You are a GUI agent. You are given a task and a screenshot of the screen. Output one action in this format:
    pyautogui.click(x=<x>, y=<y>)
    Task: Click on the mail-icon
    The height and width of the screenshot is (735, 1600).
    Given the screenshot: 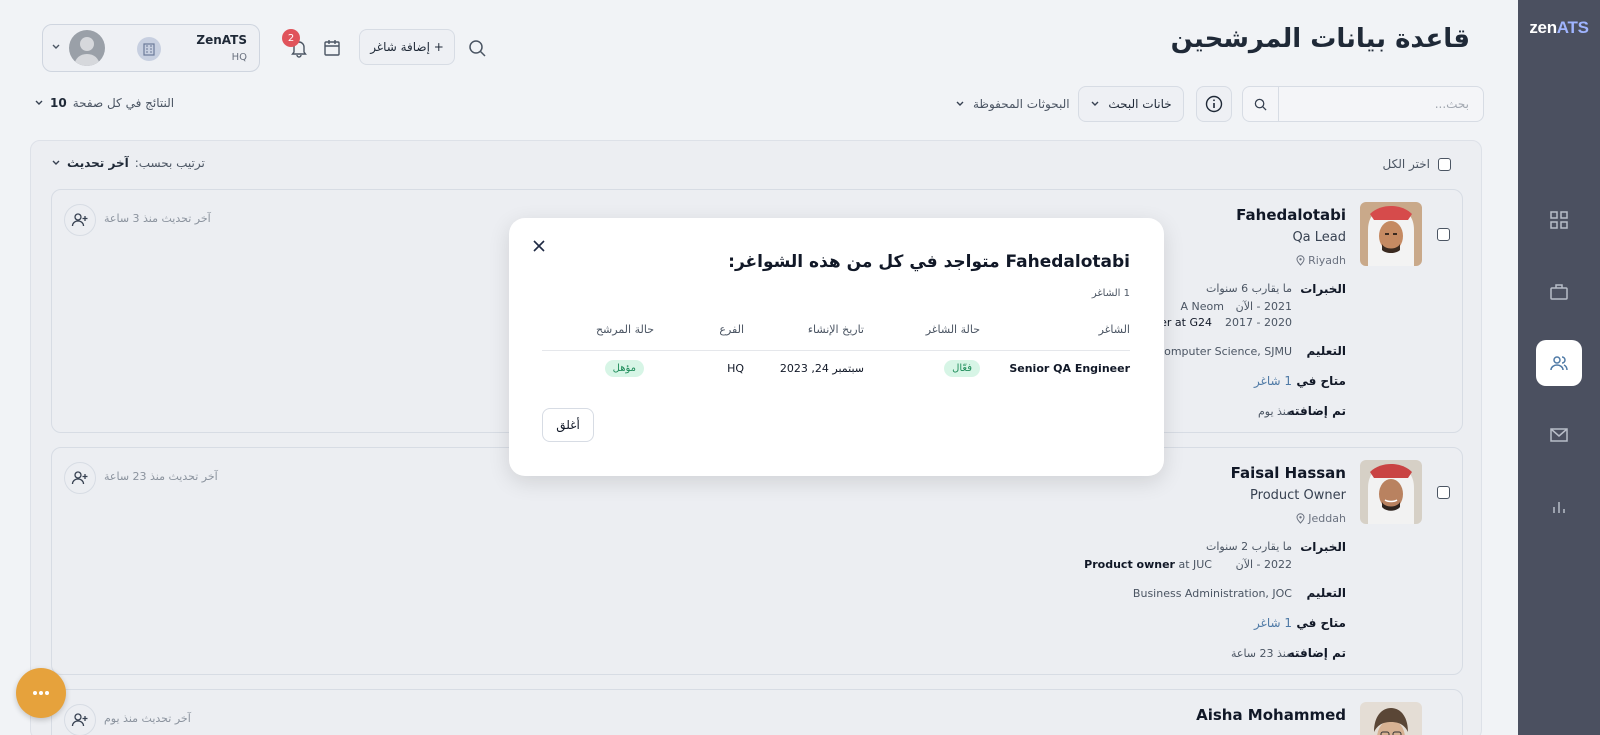 What is the action you would take?
    pyautogui.click(x=1559, y=435)
    